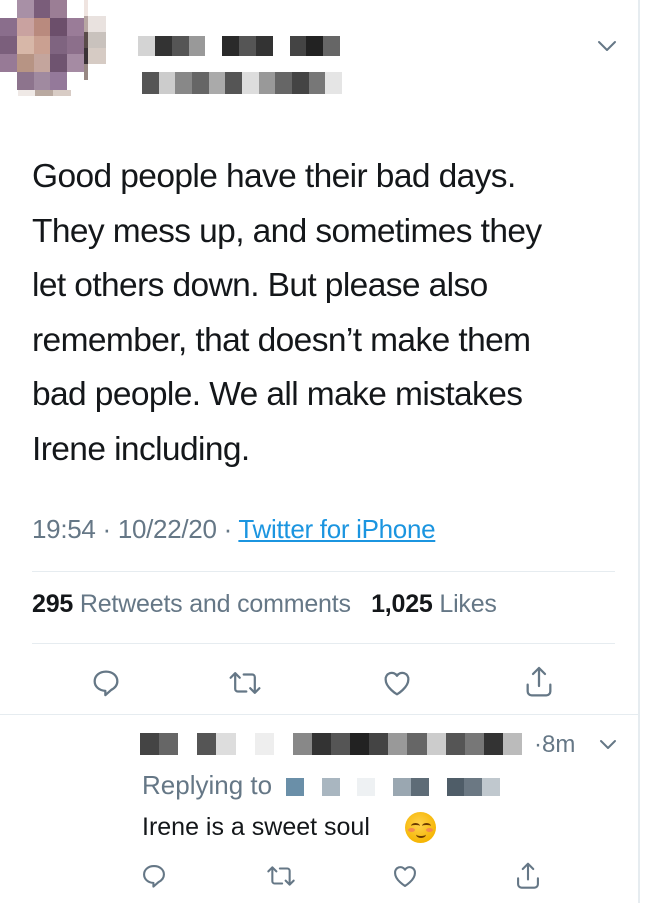 This screenshot has width=645, height=903. What do you see at coordinates (167, 529) in the screenshot?
I see `tweet-date: 10/22/20` at bounding box center [167, 529].